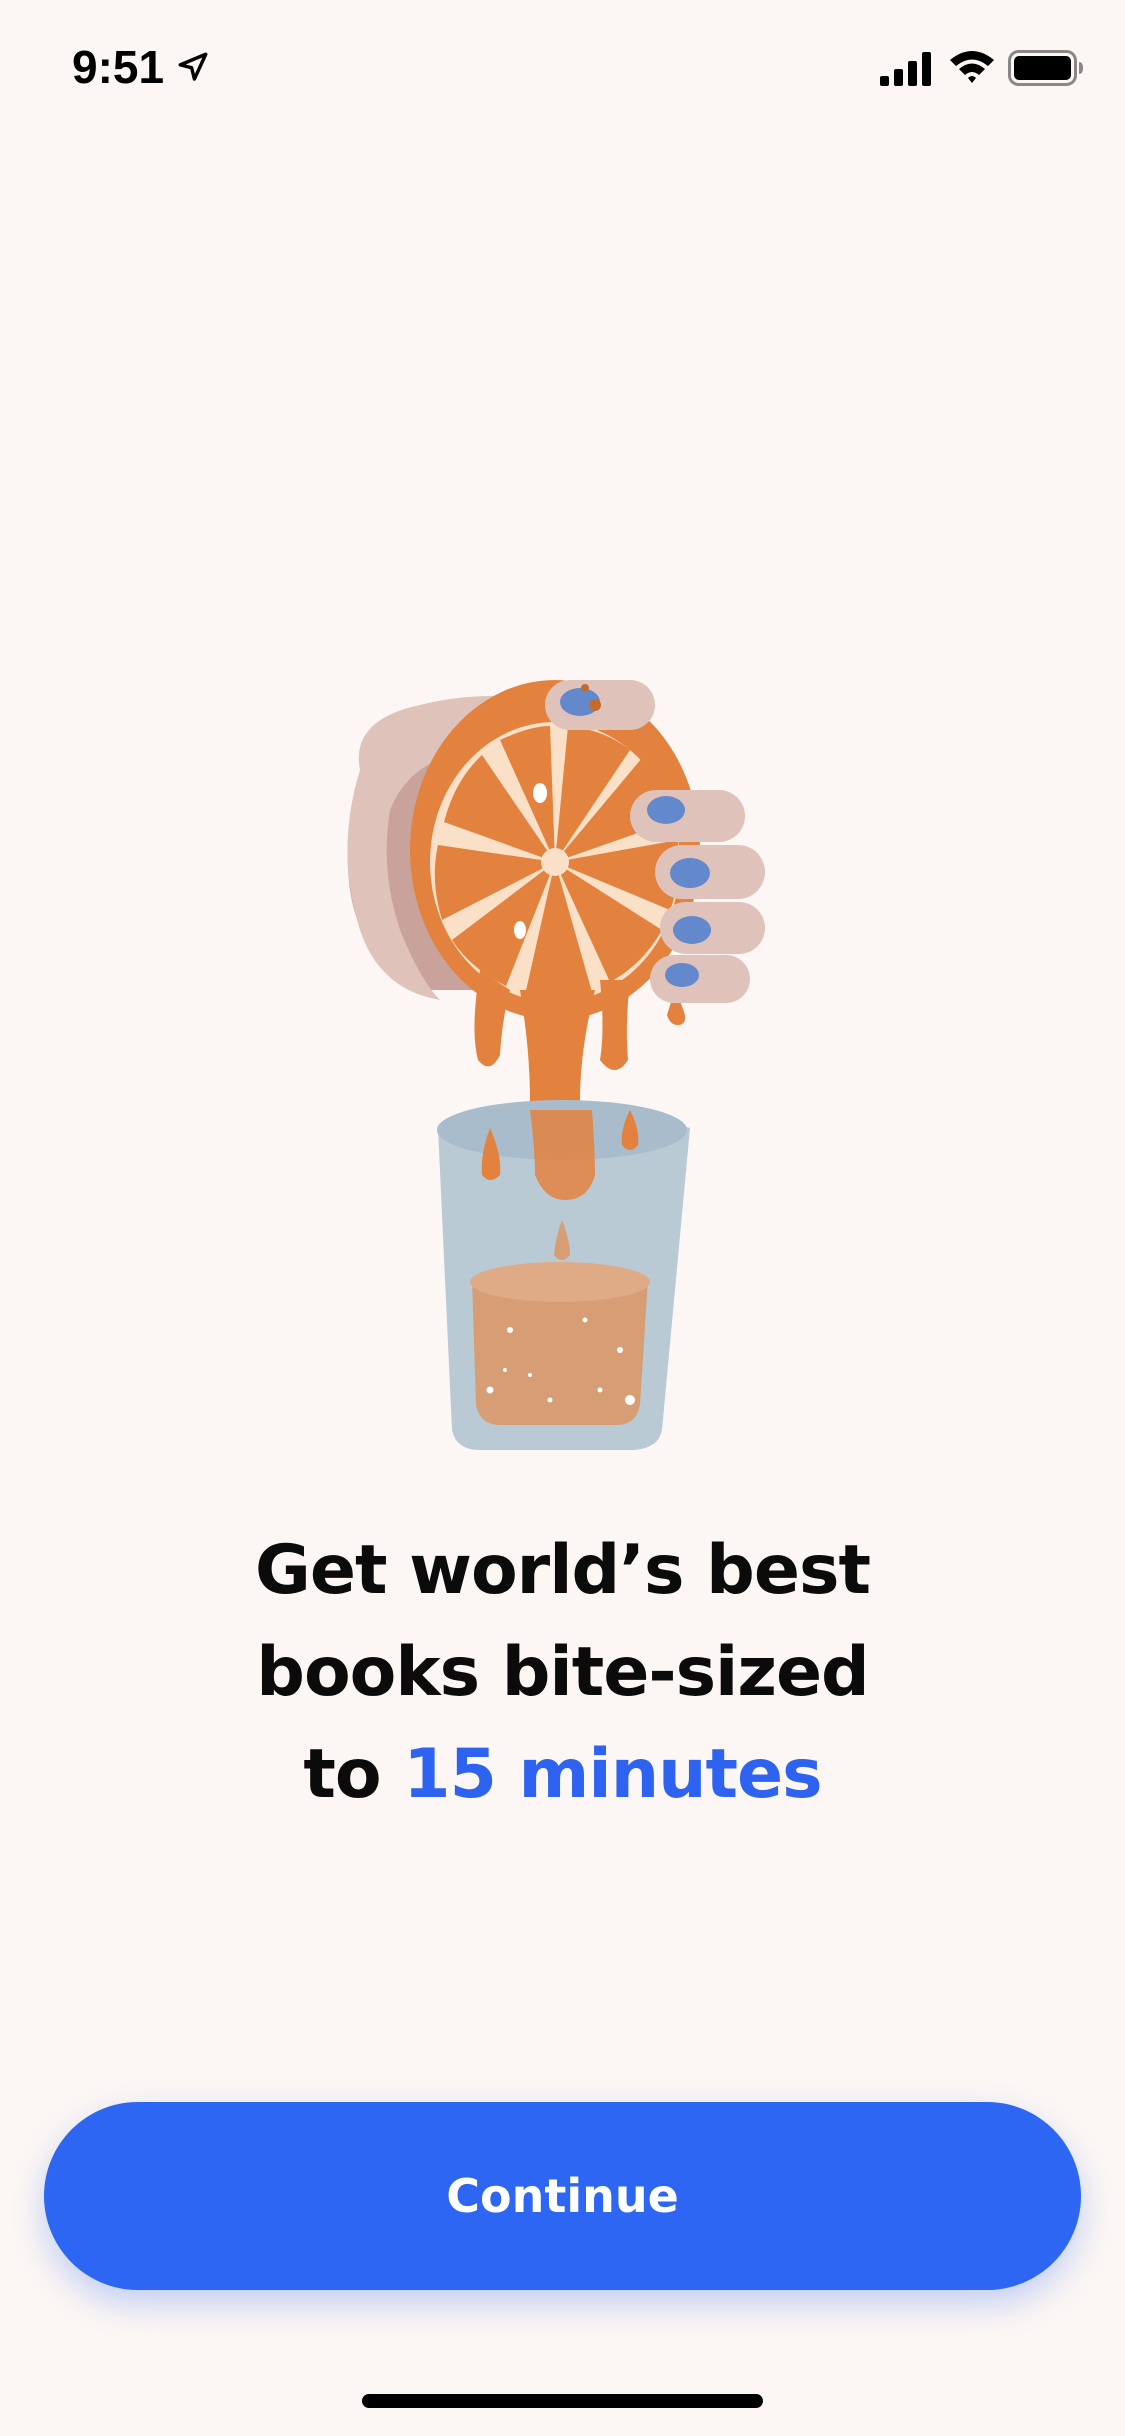 The width and height of the screenshot is (1125, 2436). I want to click on continue-button: Continue, so click(562, 2196).